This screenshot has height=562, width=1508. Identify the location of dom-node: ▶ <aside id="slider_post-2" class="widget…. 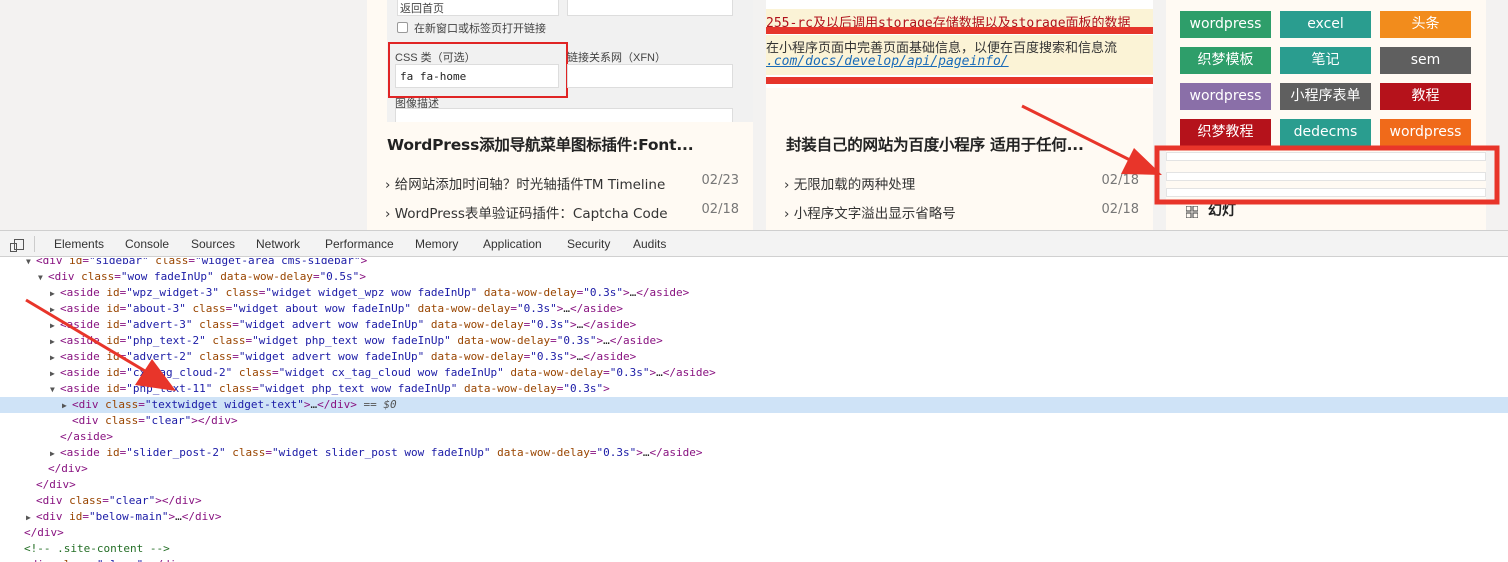
(754, 453).